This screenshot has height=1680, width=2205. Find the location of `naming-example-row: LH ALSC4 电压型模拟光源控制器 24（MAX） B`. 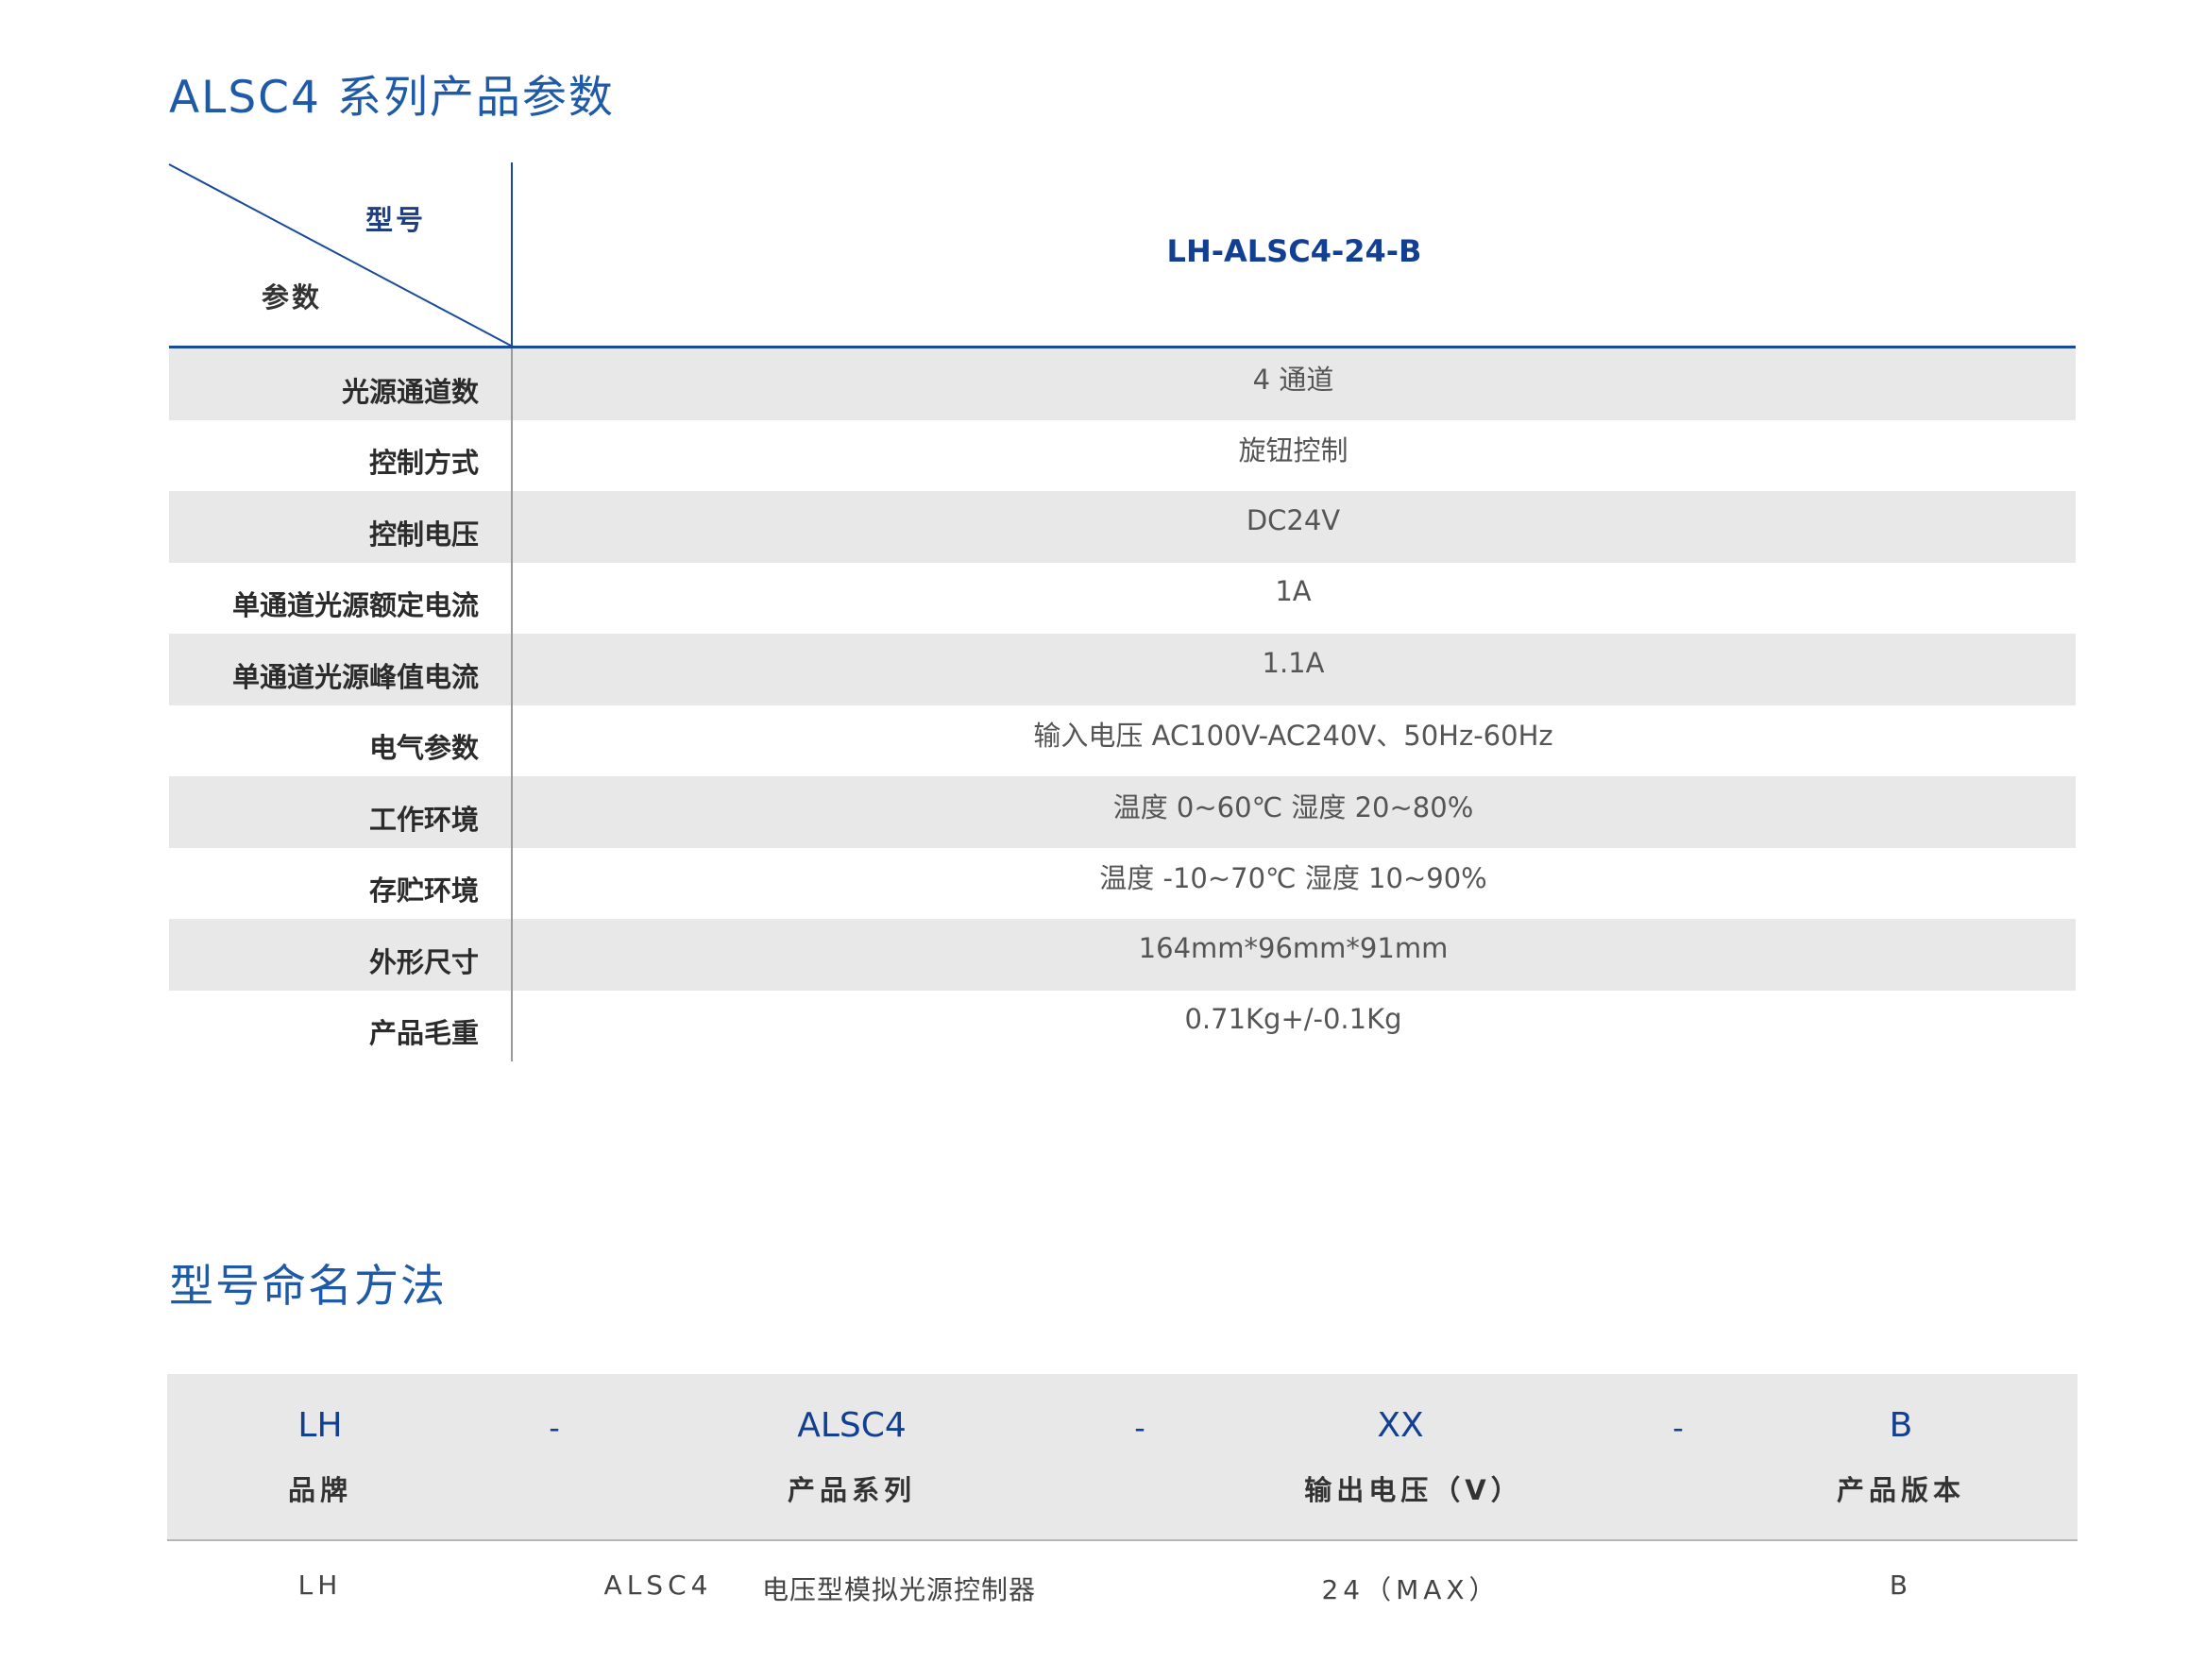

naming-example-row: LH ALSC4 电压型模拟光源控制器 24（MAX） B is located at coordinates (1122, 1593).